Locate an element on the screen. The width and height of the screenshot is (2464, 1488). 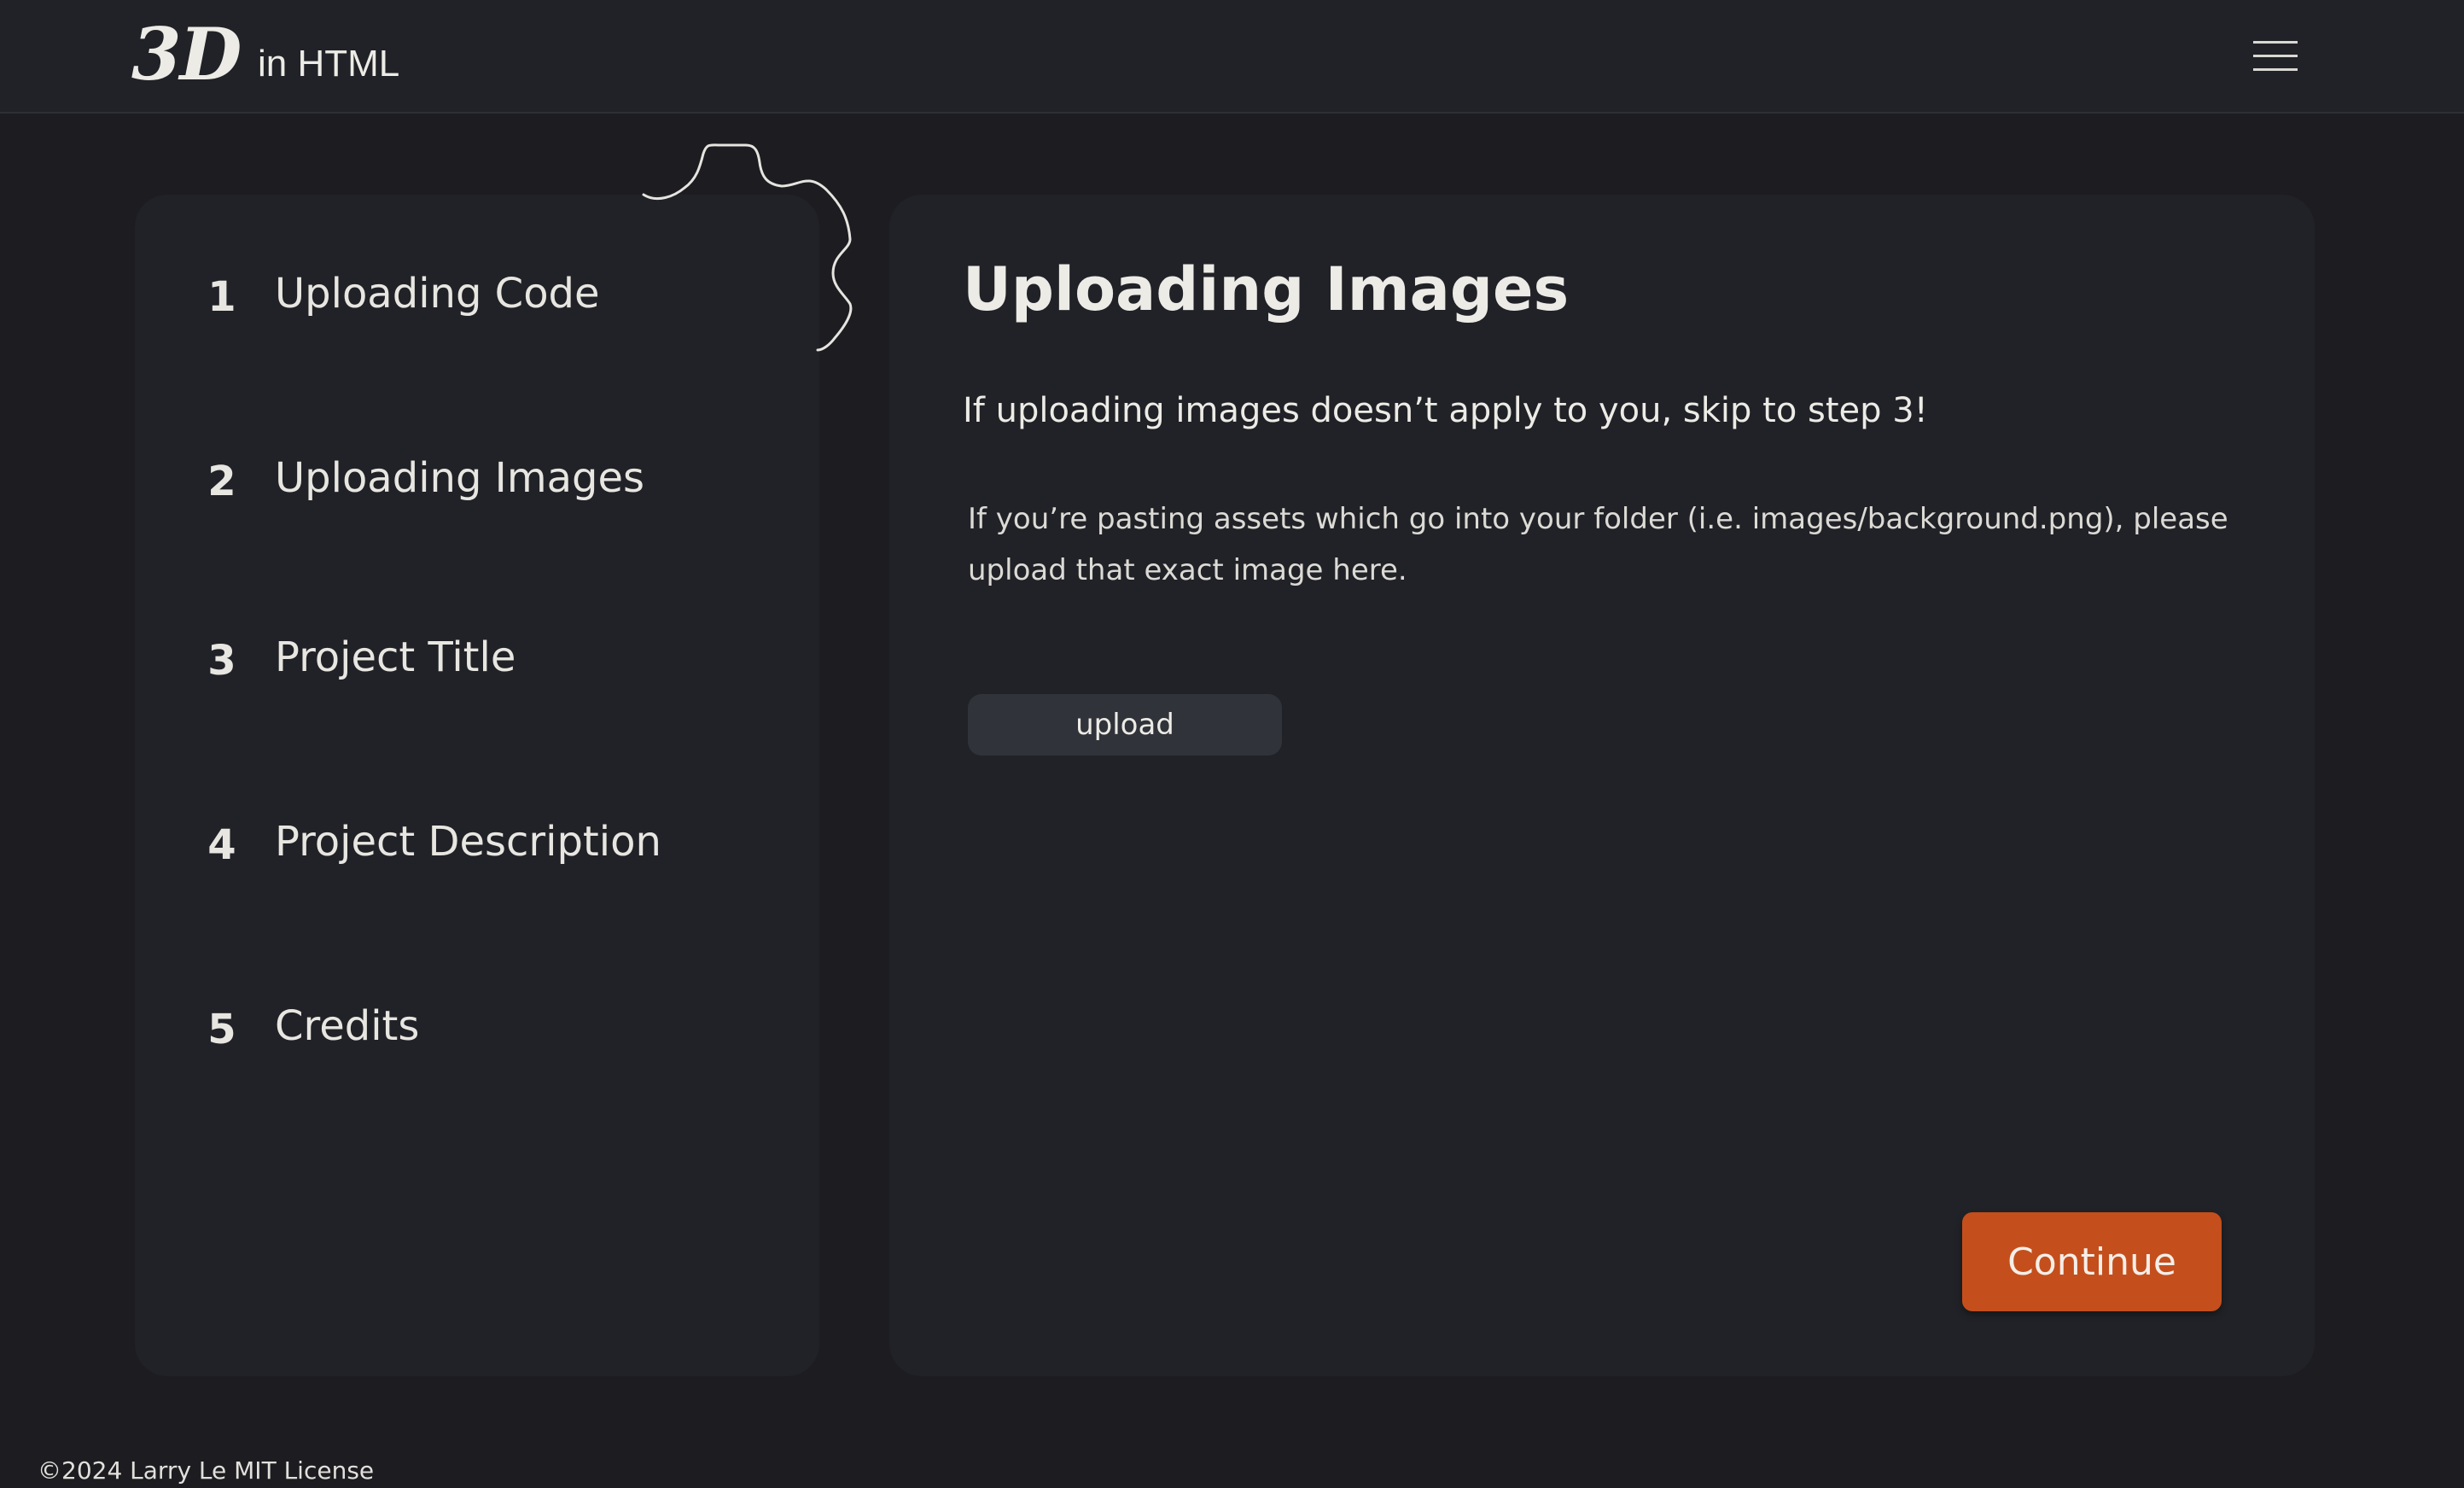
step-item-project-title: 3 Project Title is located at coordinates (477, 659).